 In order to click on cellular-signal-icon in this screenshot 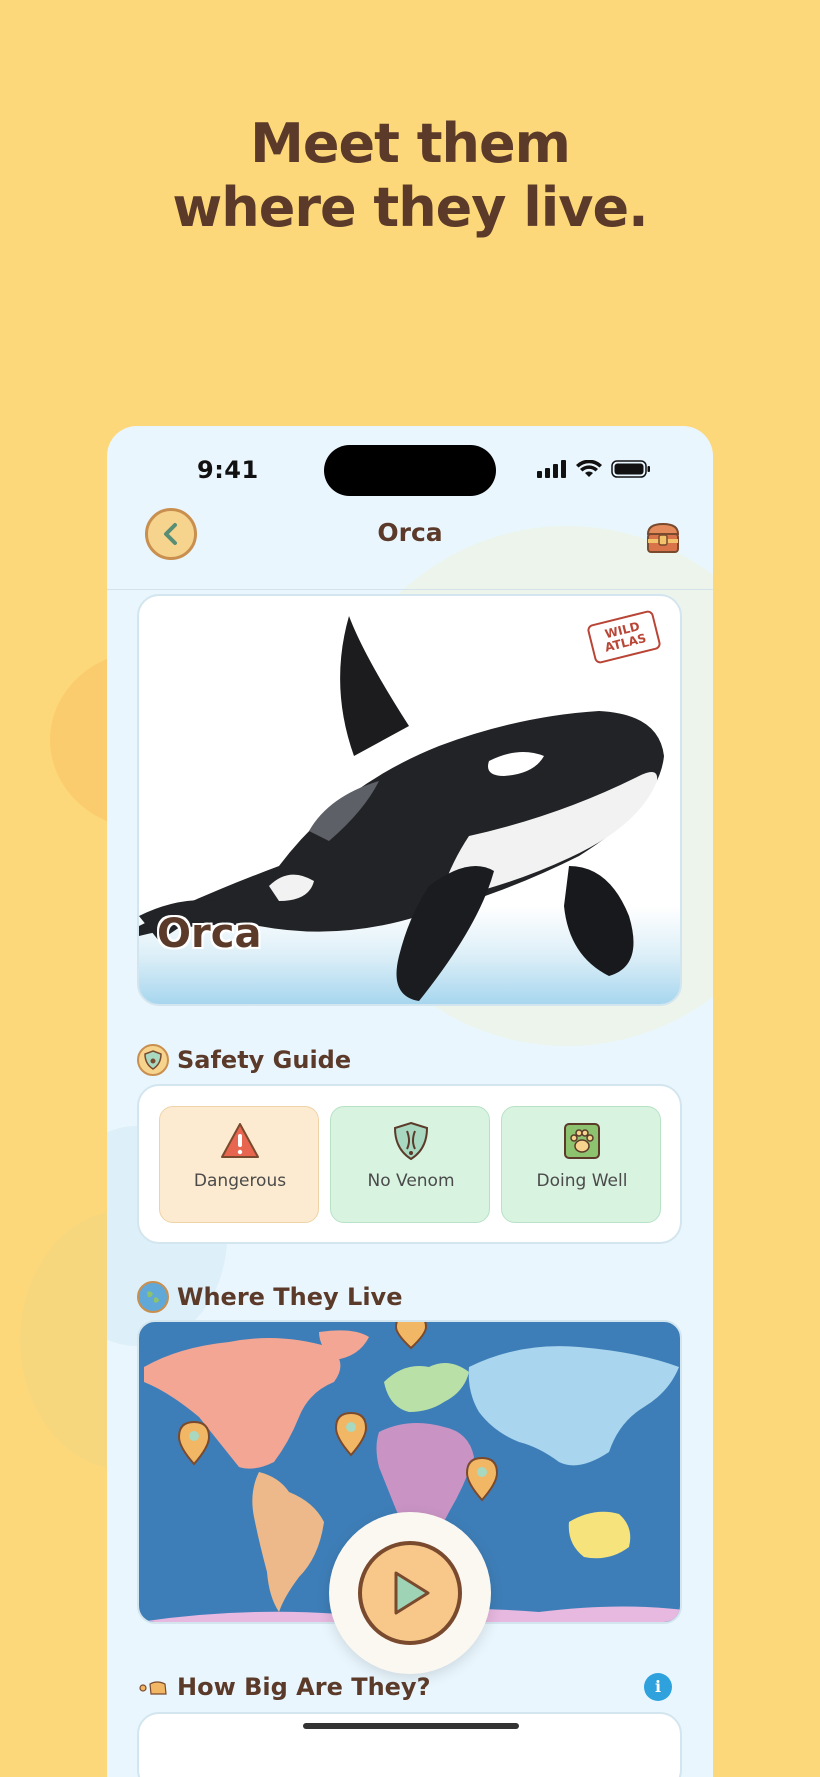, I will do `click(551, 469)`.